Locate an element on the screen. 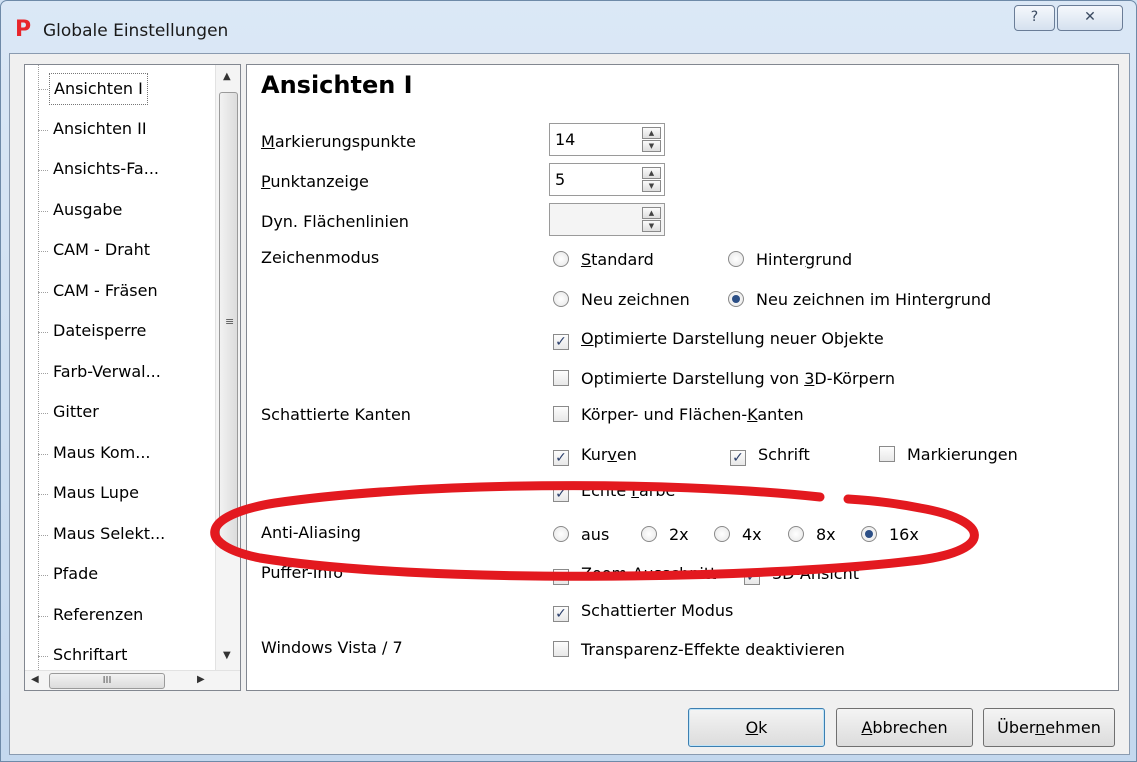 The height and width of the screenshot is (762, 1137). tree-item: Schriftart is located at coordinates (90, 655).